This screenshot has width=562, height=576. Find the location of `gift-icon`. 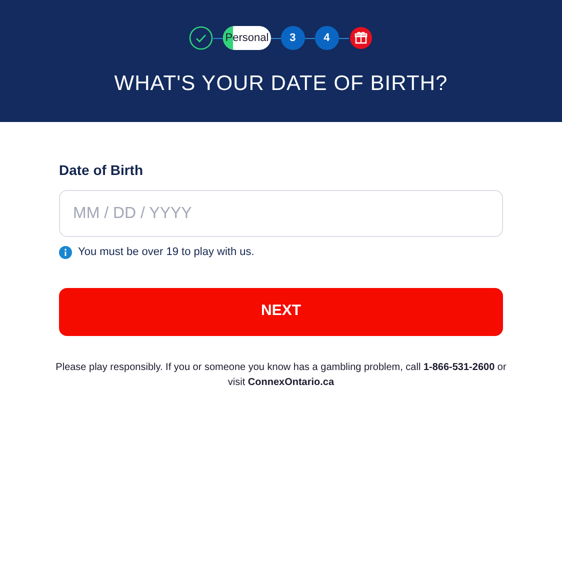

gift-icon is located at coordinates (360, 38).